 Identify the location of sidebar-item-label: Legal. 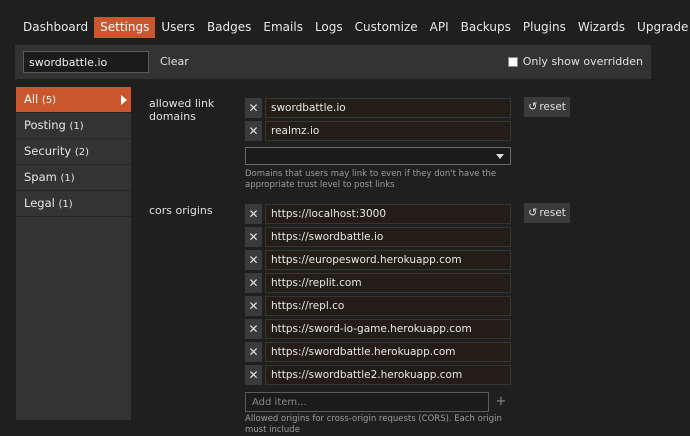
(39, 203).